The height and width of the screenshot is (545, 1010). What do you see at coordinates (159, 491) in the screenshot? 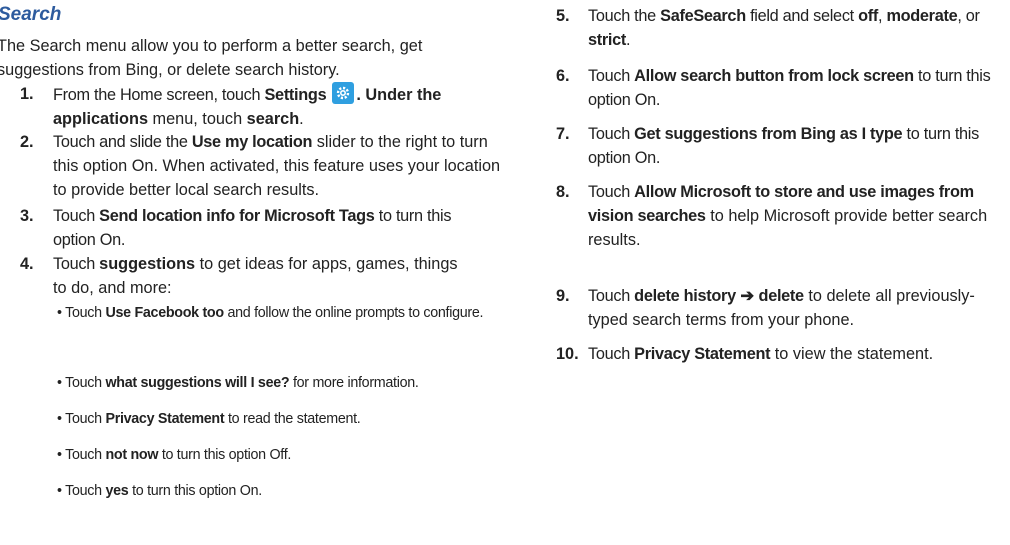
I see `list-item: • Touch yes to turn this option On.` at bounding box center [159, 491].